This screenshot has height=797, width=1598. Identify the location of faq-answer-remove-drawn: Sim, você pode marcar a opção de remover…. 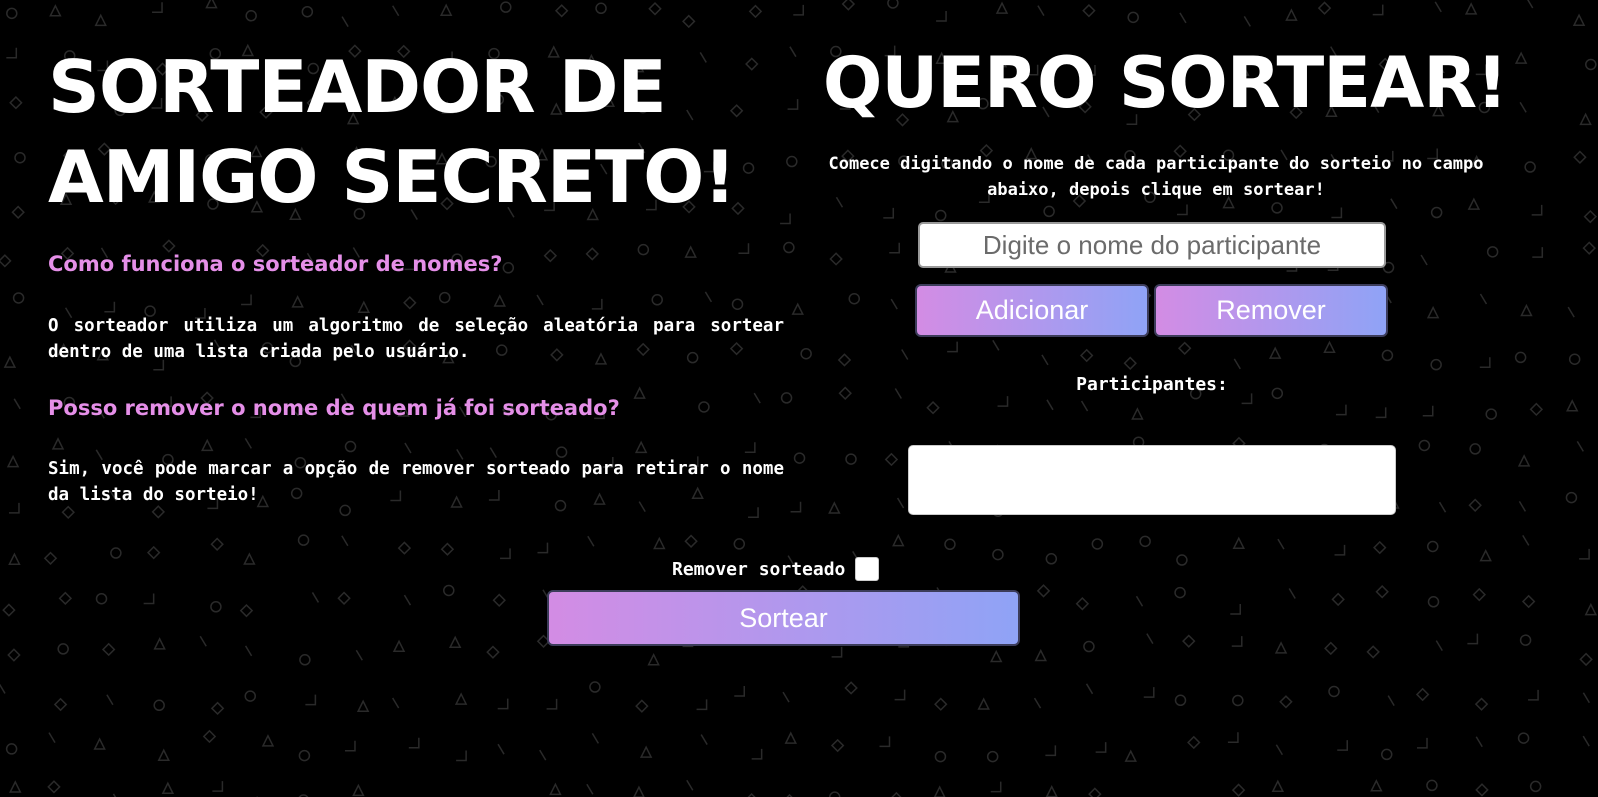
(416, 482).